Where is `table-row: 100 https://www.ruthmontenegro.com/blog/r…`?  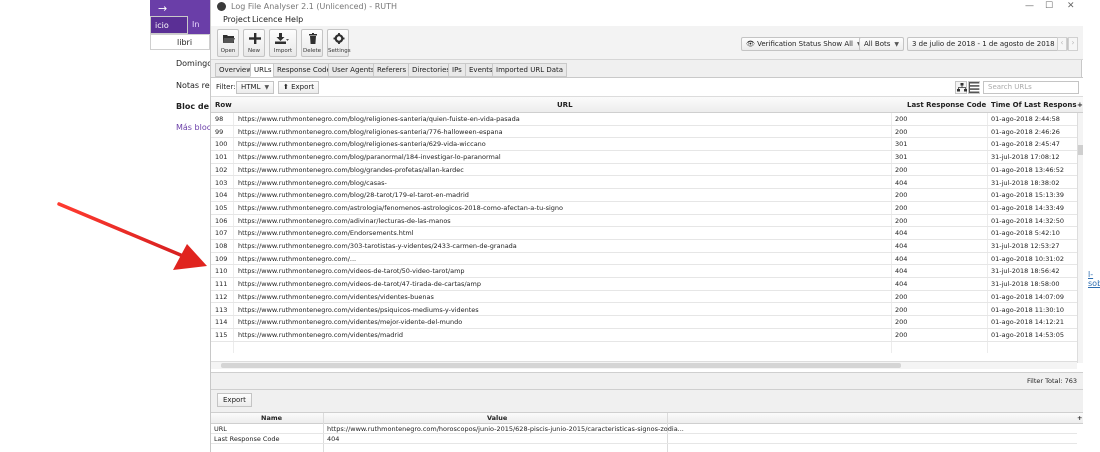
table-row: 100 https://www.ruthmontenegro.com/blog/r… is located at coordinates (644, 145).